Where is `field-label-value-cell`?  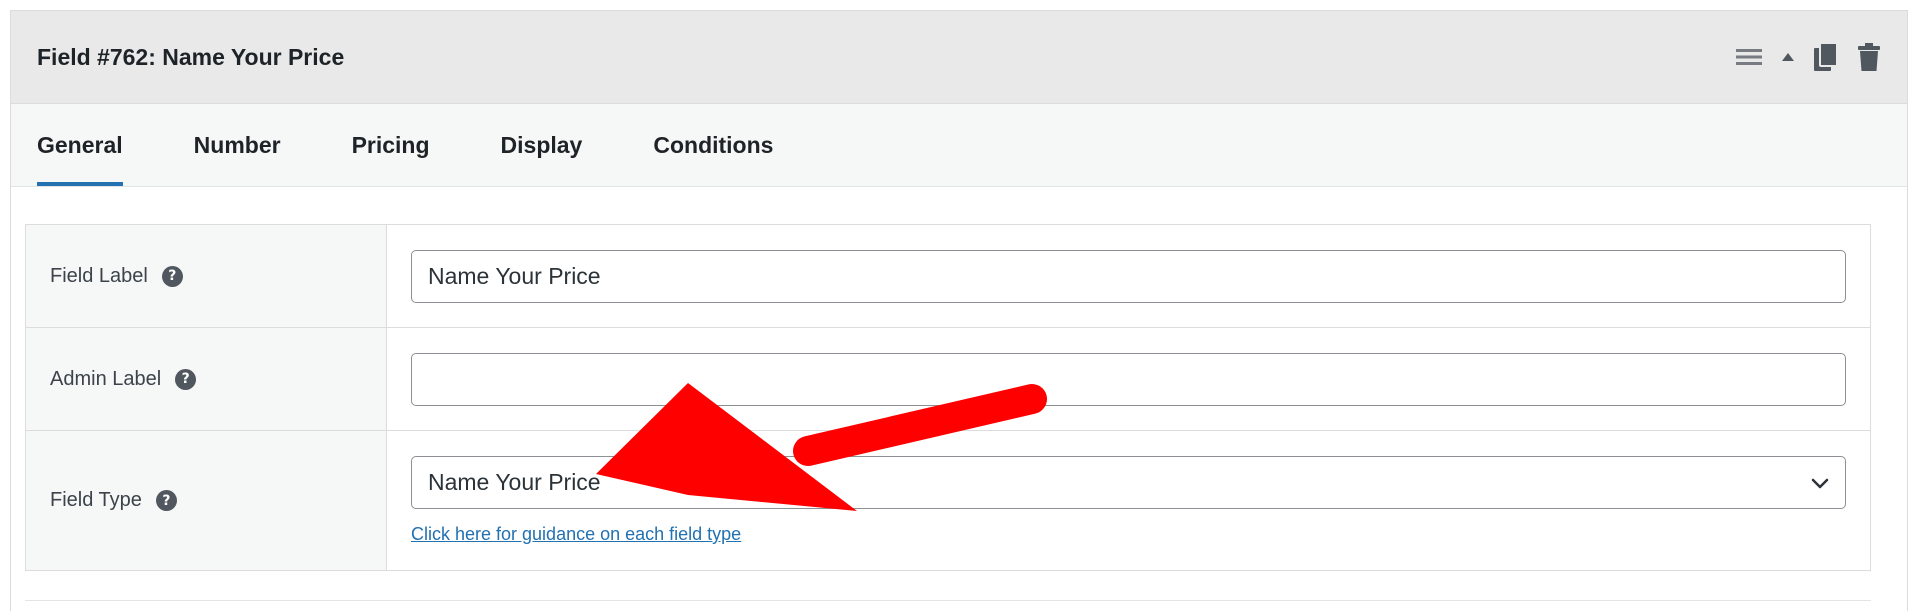 field-label-value-cell is located at coordinates (1128, 276).